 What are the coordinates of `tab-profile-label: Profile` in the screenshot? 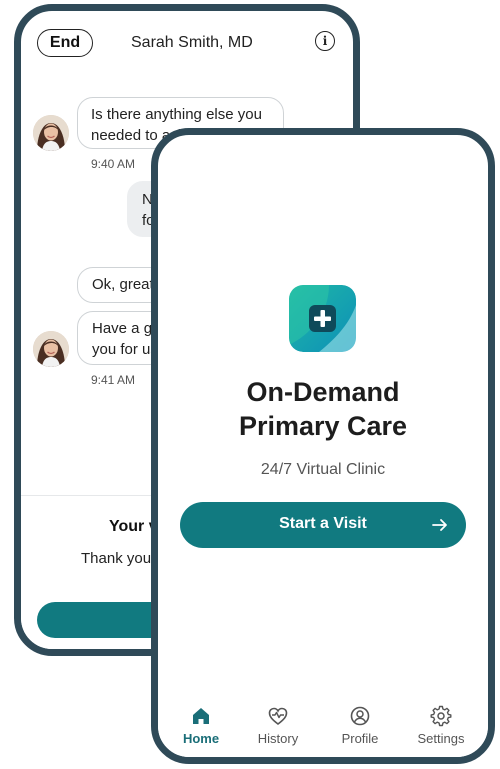 It's located at (360, 738).